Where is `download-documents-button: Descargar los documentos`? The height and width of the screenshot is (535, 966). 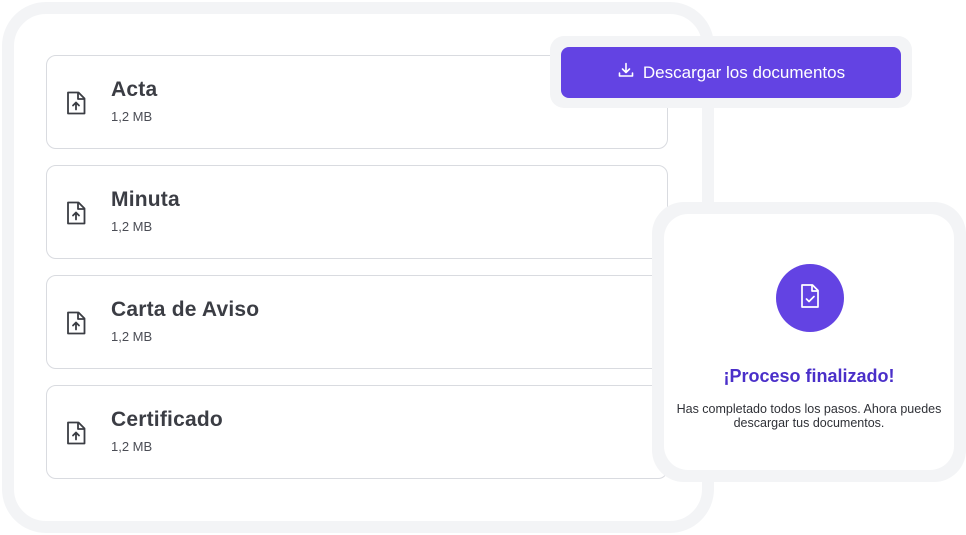 download-documents-button: Descargar los documentos is located at coordinates (731, 72).